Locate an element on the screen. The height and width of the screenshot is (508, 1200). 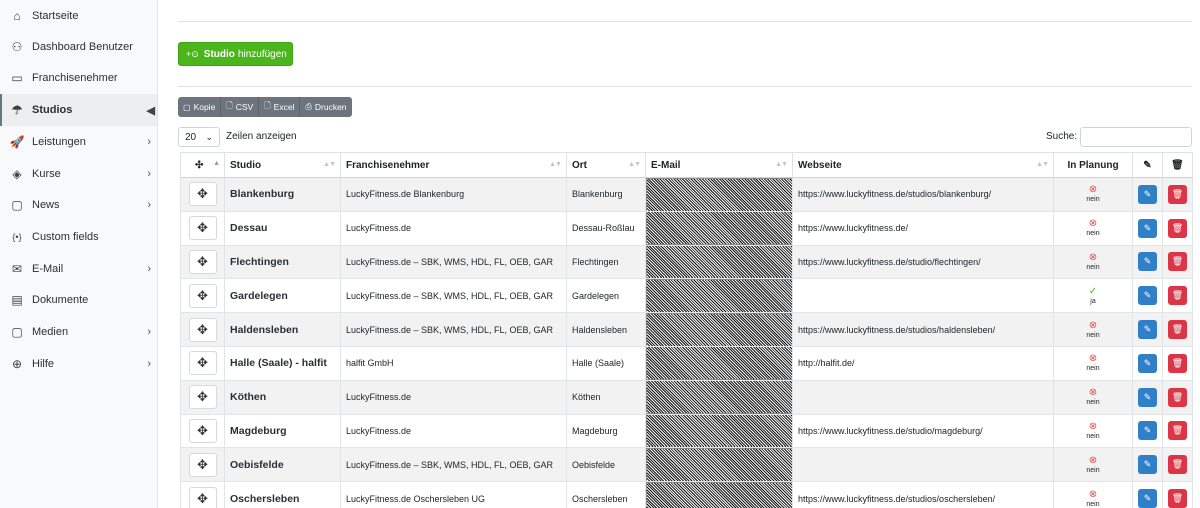
header-move: ✣ ▲ is located at coordinates (202, 165).